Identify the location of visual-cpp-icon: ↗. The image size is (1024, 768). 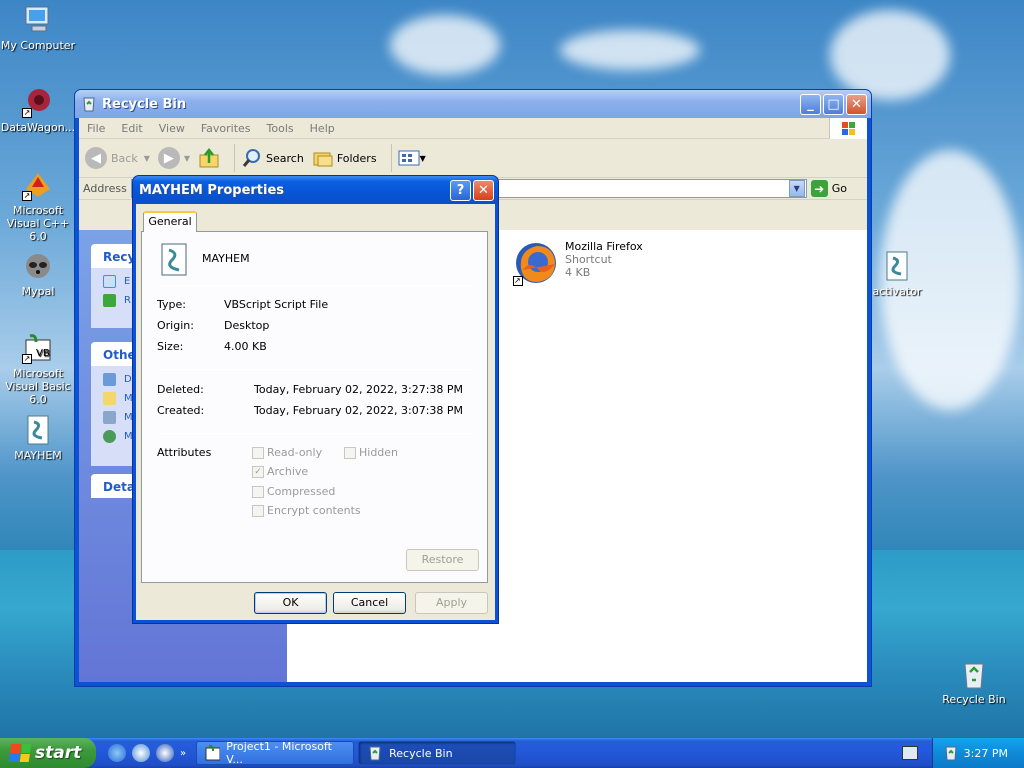
(38, 185).